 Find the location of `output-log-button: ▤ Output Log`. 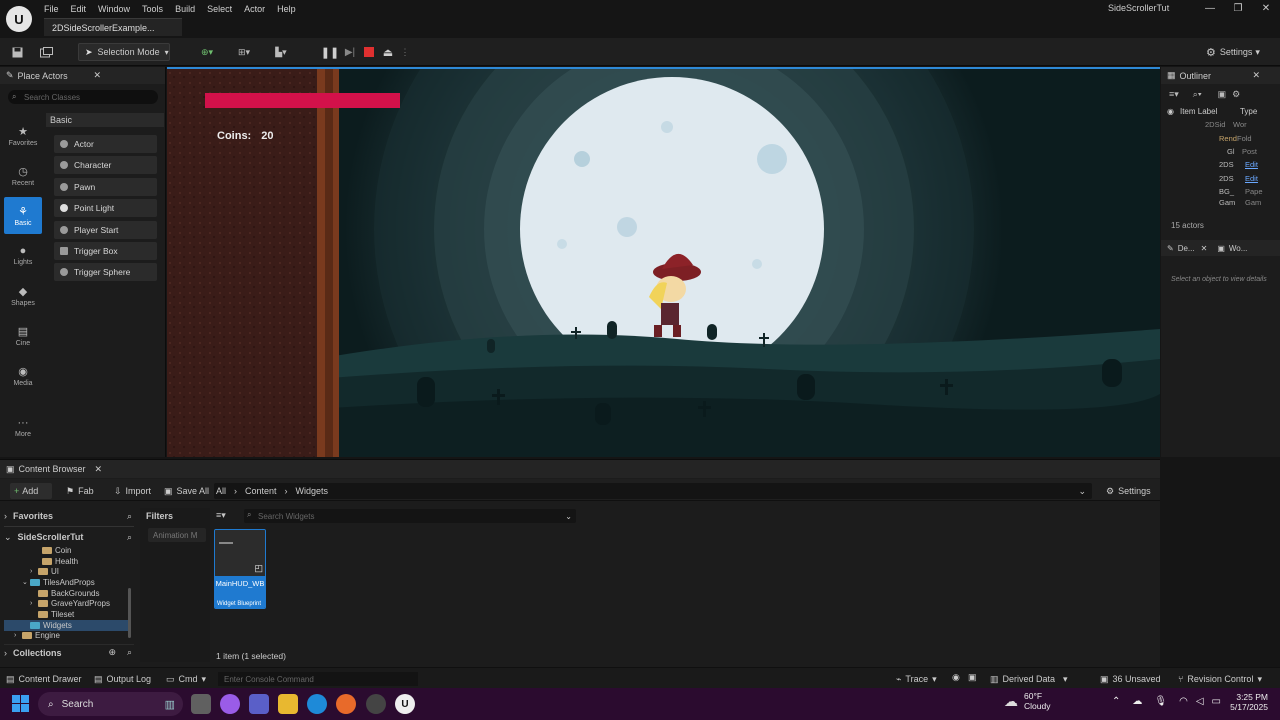

output-log-button: ▤ Output Log is located at coordinates (122, 679).